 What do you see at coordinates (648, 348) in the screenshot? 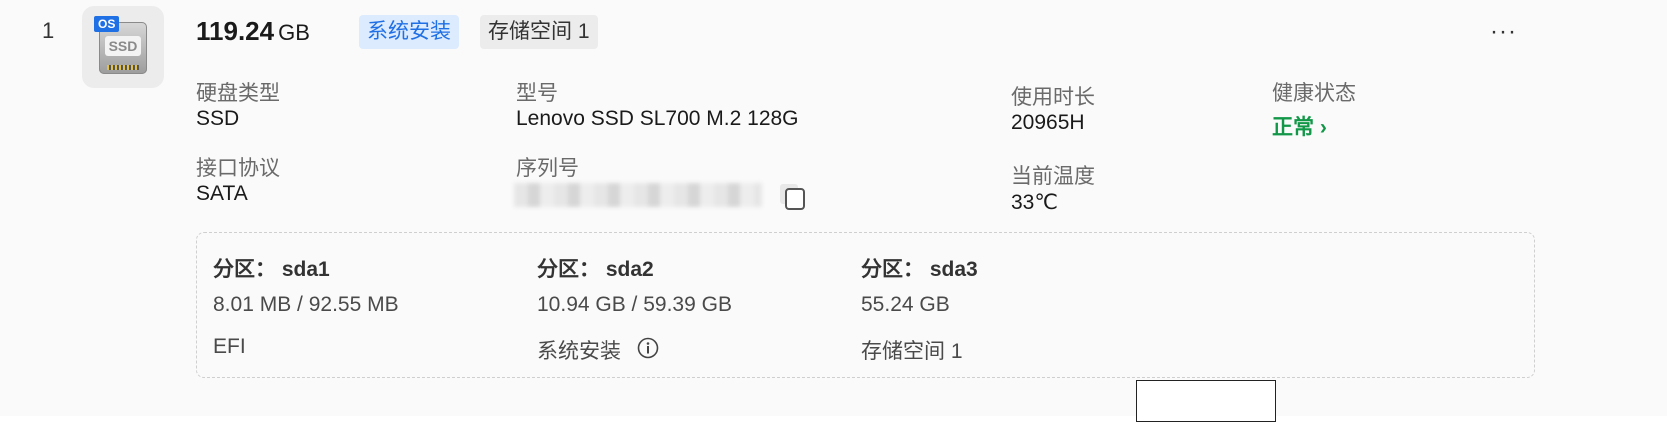
I see `info-icon` at bounding box center [648, 348].